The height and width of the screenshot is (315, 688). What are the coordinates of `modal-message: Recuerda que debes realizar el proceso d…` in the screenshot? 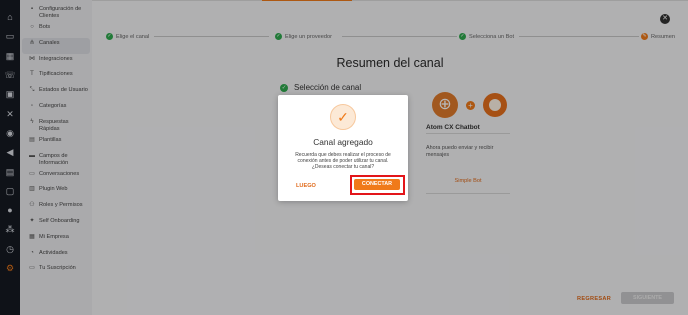 It's located at (343, 161).